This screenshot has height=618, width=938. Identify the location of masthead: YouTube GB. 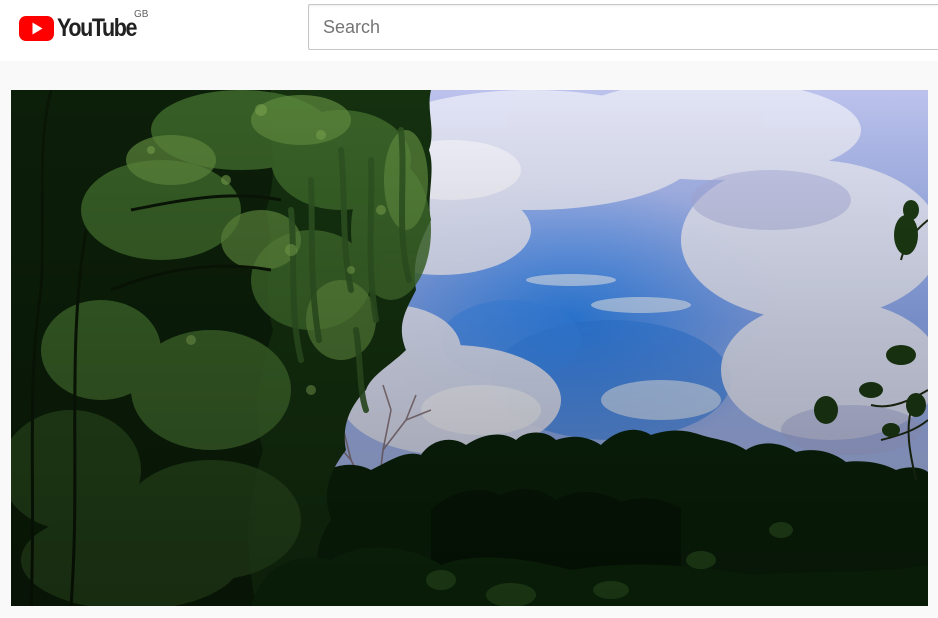
(469, 30).